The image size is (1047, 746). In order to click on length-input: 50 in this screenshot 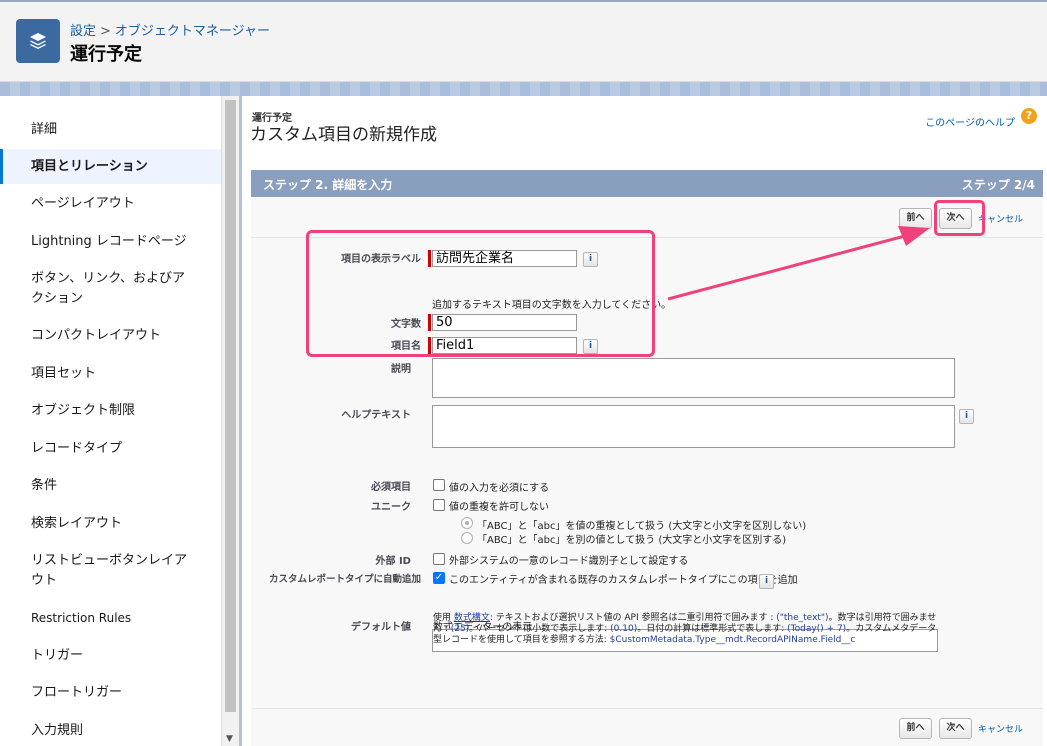, I will do `click(504, 322)`.